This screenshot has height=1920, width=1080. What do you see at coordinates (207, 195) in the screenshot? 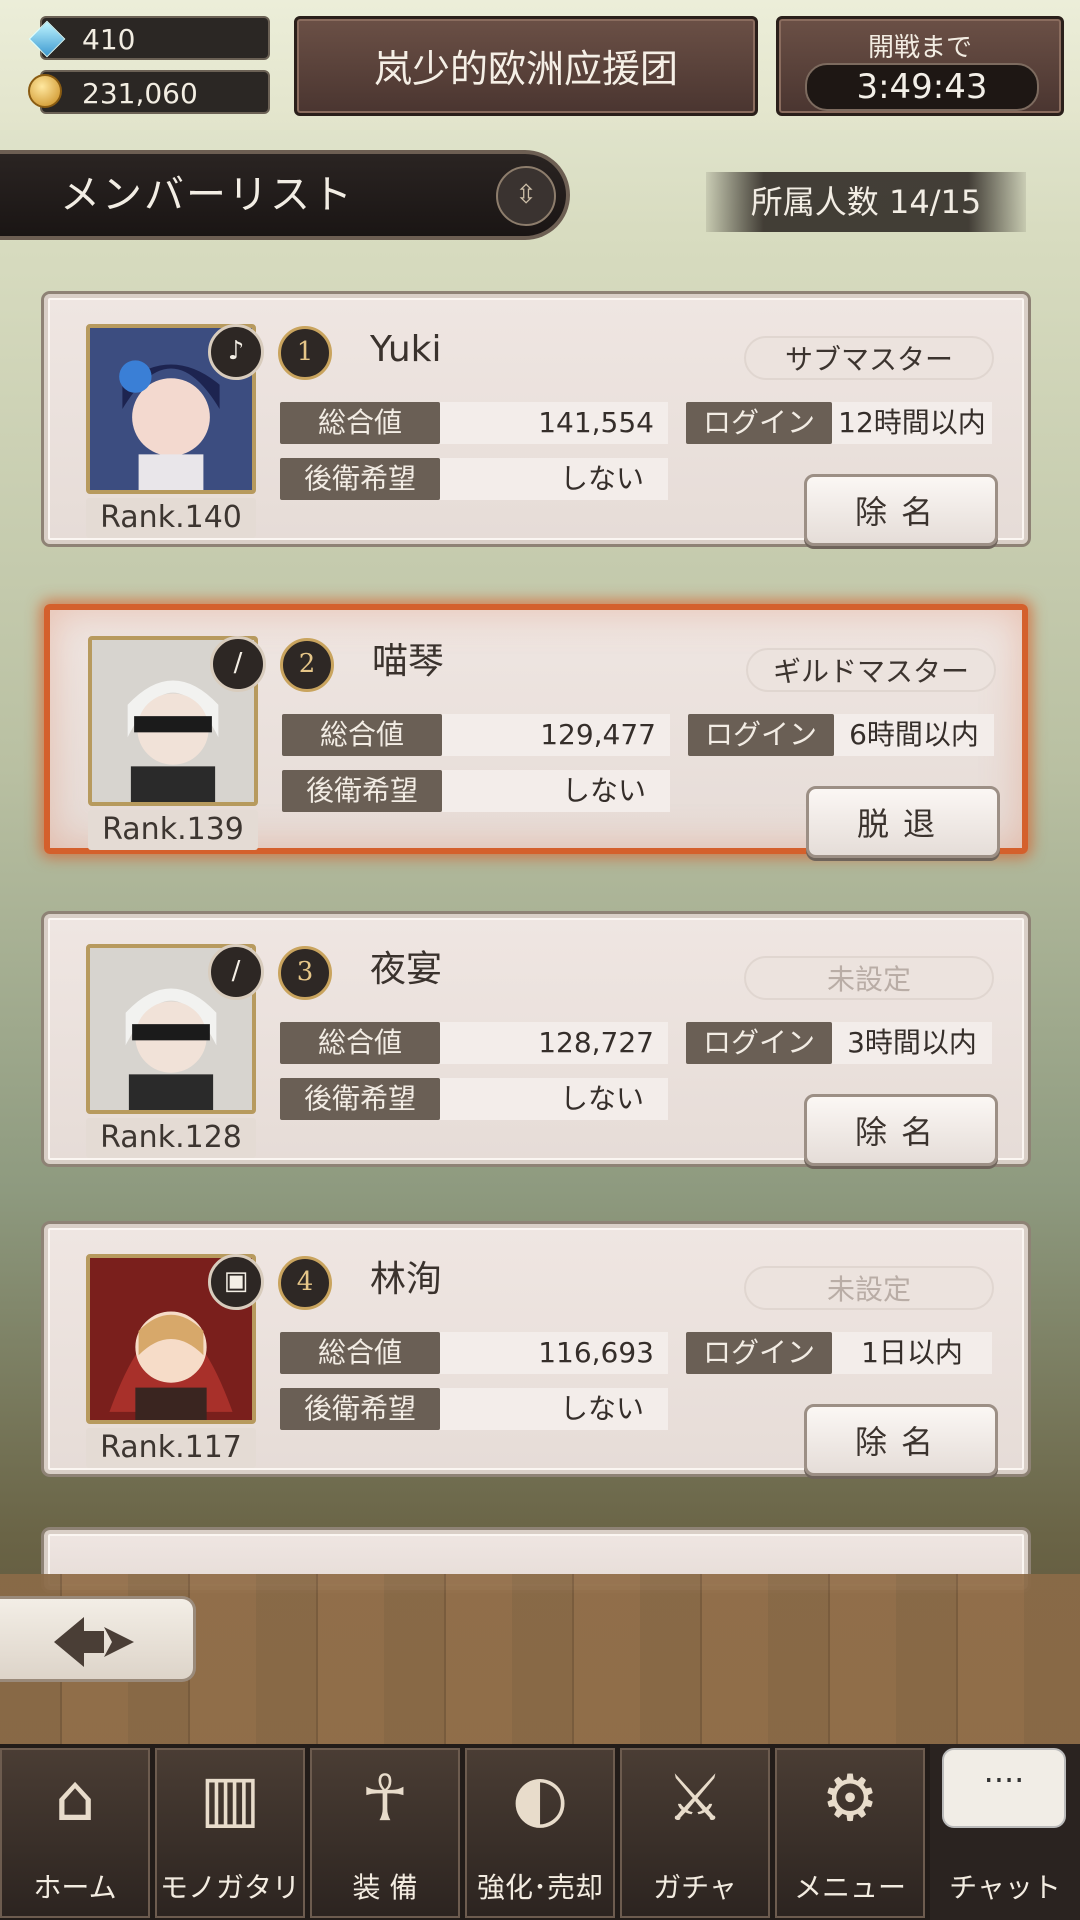
I see `member-list-title: メンバーリスト` at bounding box center [207, 195].